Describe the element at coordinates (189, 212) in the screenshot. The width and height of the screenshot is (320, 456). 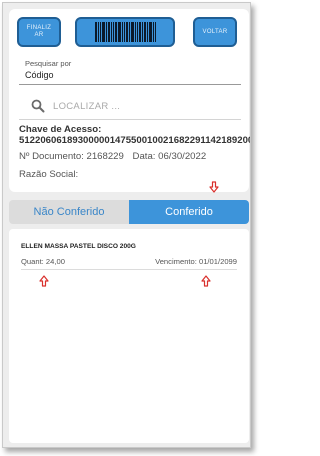
I see `tab-conferido: Conferido` at that location.